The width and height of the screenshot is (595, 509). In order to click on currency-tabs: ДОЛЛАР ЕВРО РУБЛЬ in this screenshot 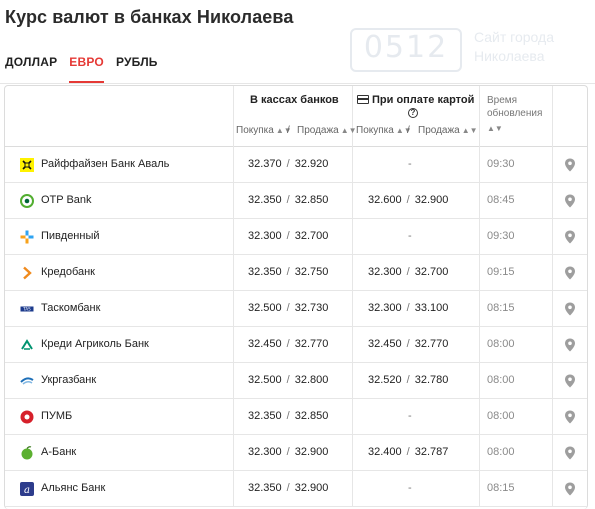, I will do `click(87, 68)`.